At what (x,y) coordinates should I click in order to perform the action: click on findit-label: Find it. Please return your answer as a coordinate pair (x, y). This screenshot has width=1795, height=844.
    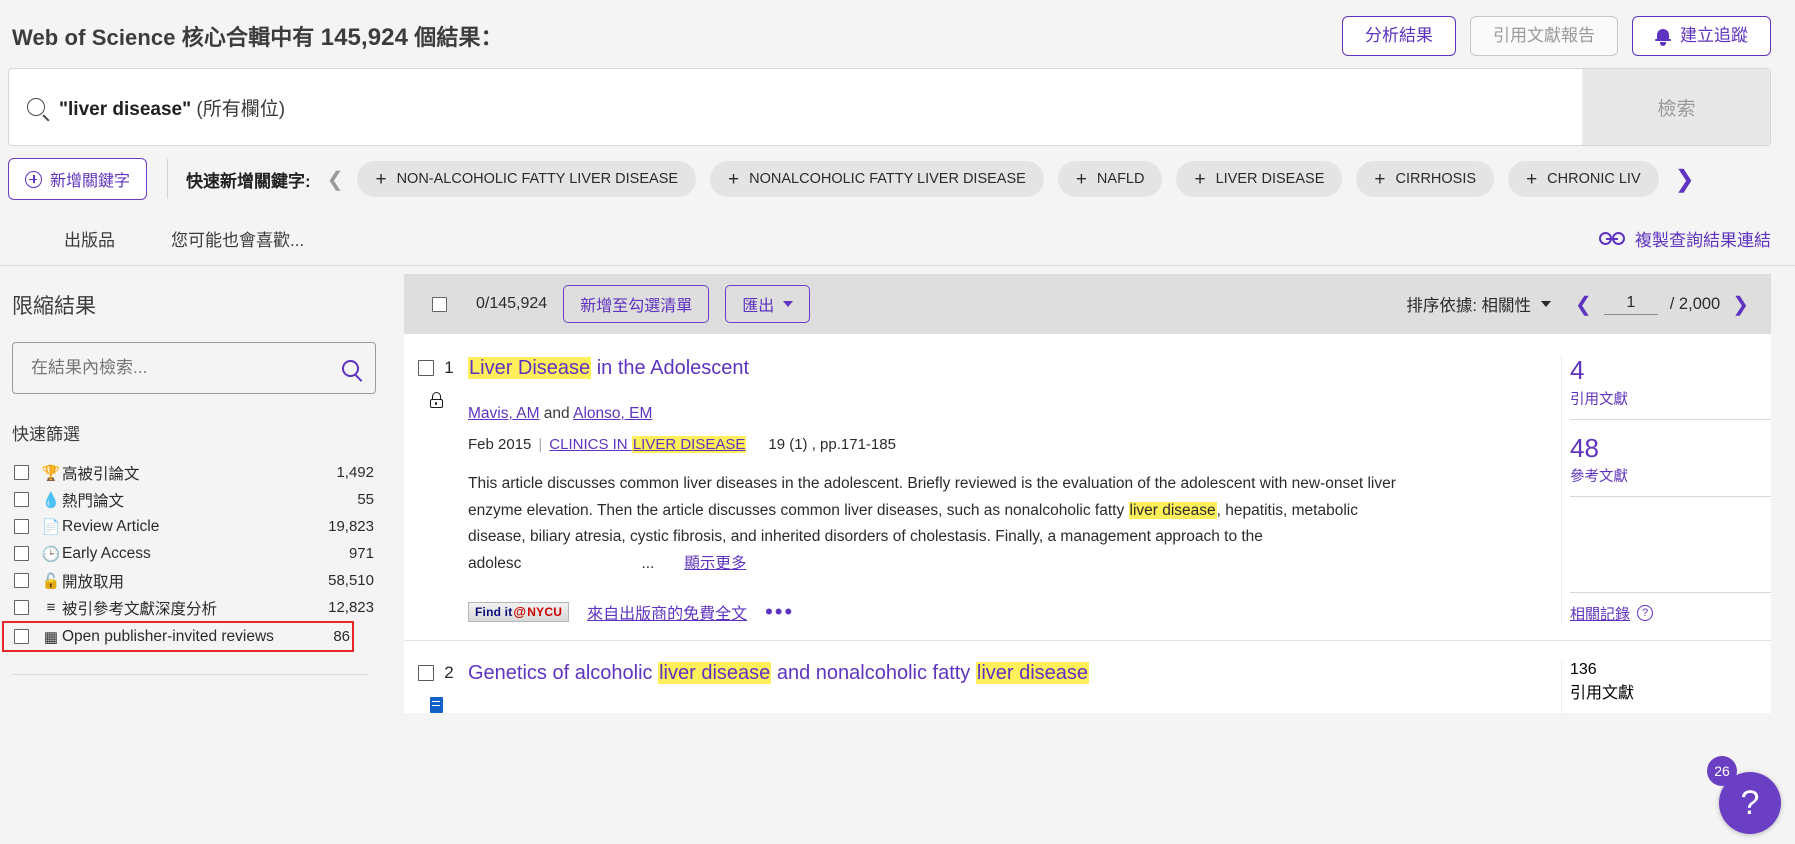
    Looking at the image, I should click on (494, 611).